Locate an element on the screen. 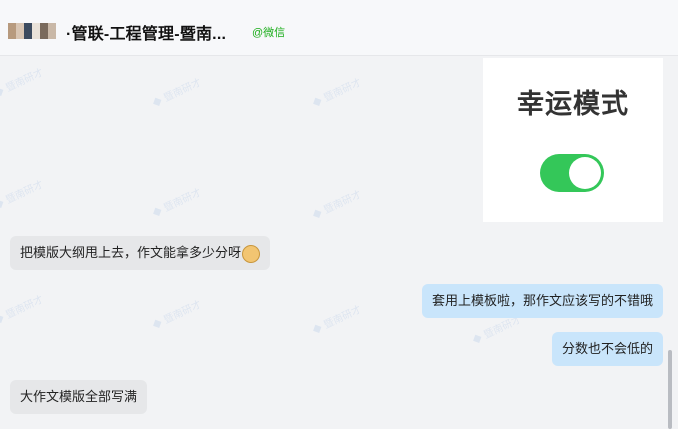  message-text: 把模版大纲甩上去，作文能拿多少分呀 is located at coordinates (131, 252).